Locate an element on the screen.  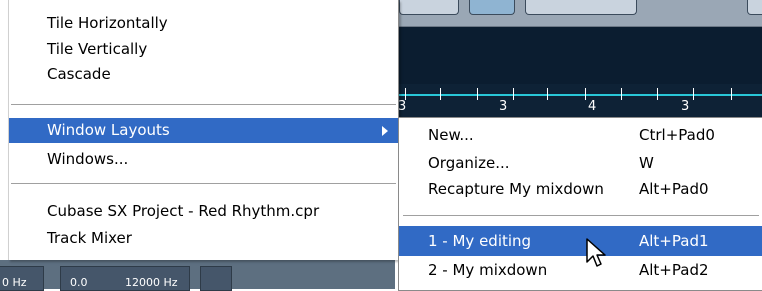
submenu-item-shortcut: Ctrl+Pad0 is located at coordinates (677, 135).